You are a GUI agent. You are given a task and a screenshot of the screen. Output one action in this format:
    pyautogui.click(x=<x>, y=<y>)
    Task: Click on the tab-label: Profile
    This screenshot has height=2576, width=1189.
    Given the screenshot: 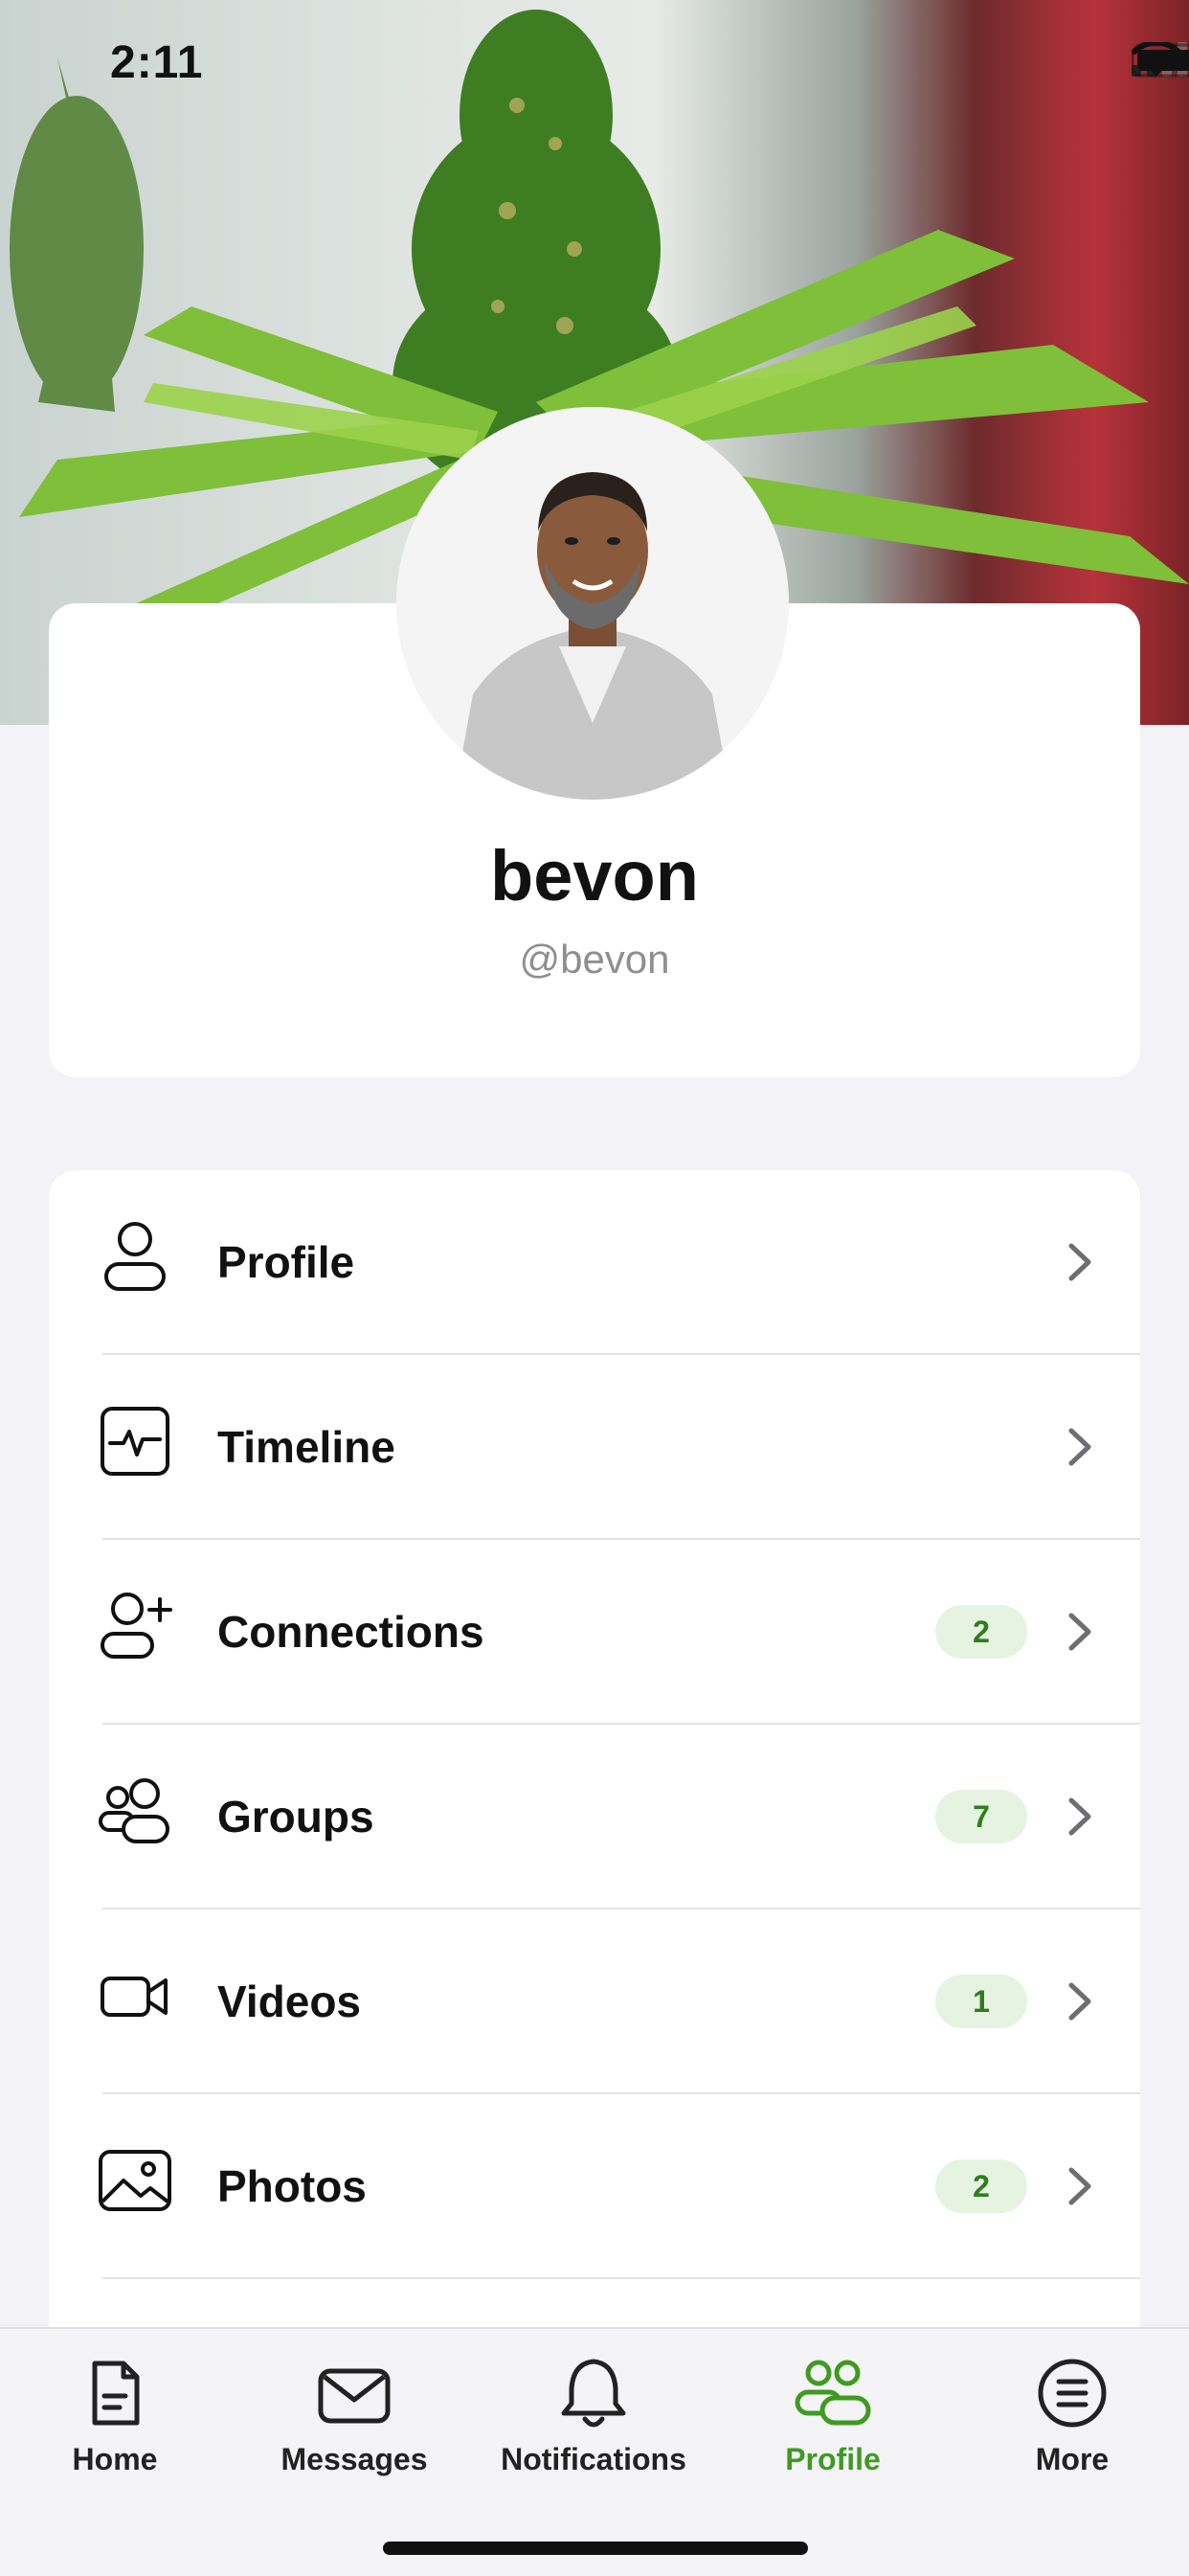 What is the action you would take?
    pyautogui.click(x=833, y=2459)
    